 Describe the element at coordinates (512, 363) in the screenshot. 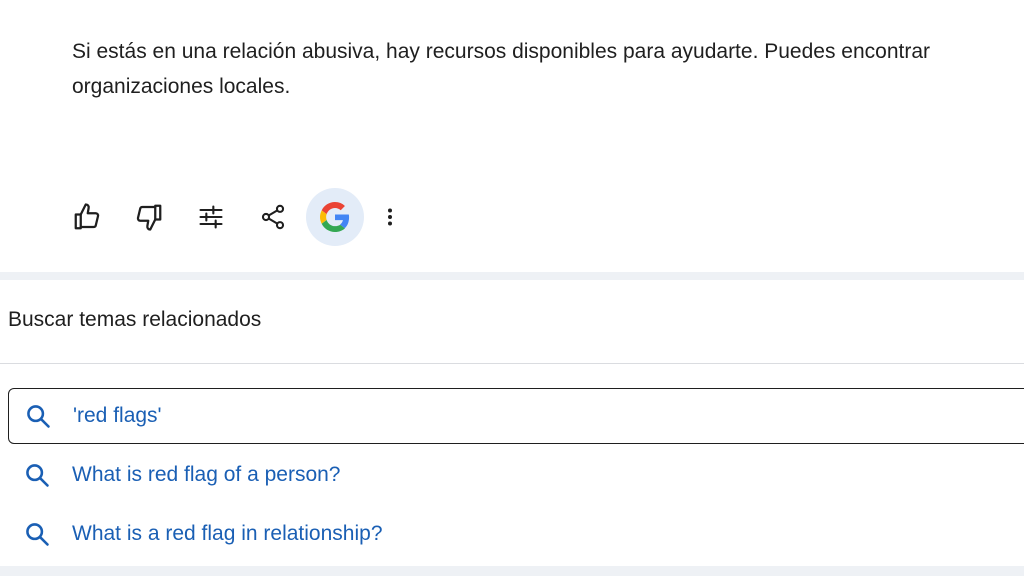

I see `related-topics-separator` at that location.